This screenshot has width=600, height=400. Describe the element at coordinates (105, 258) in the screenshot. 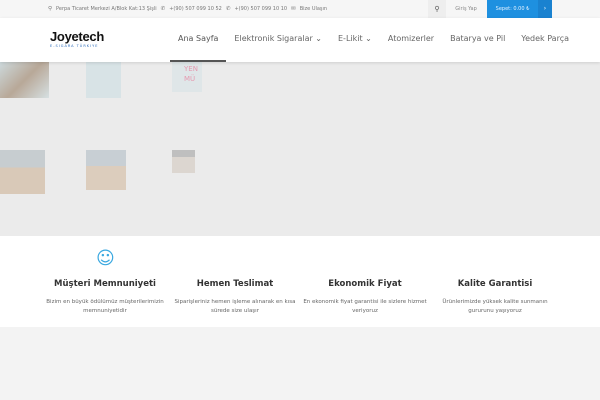

I see `smile-icon: ☺` at that location.